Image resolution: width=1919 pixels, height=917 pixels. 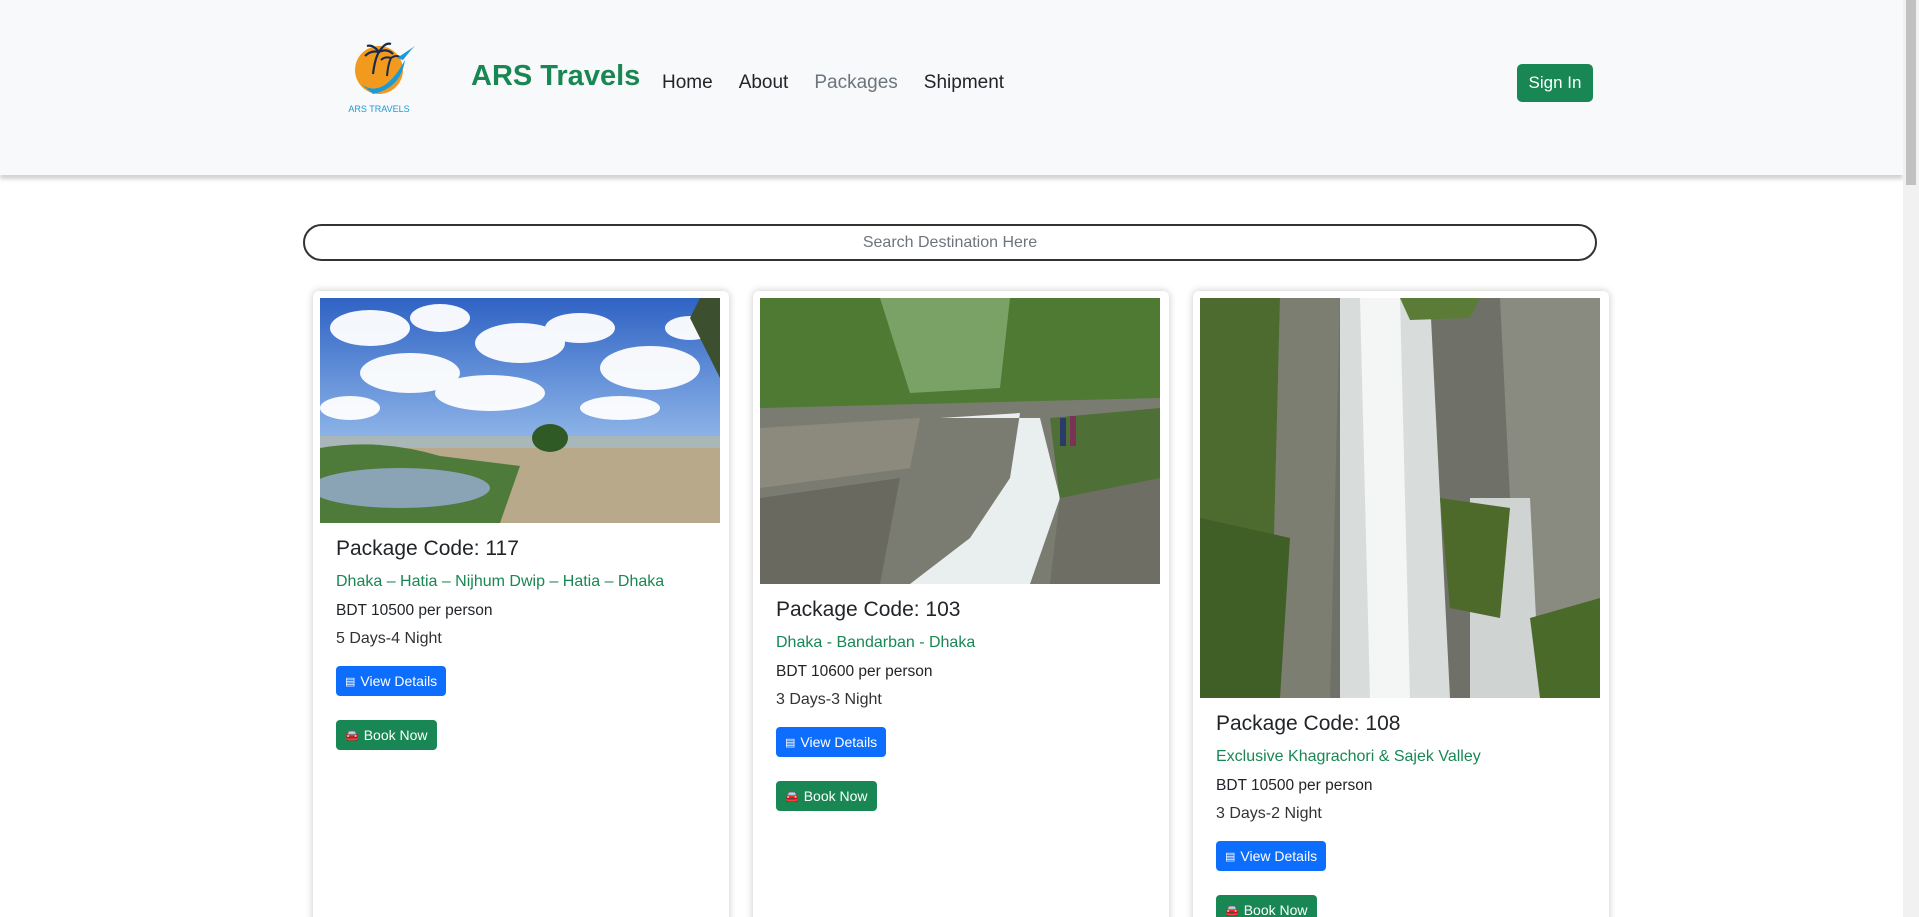 I want to click on brand-name: ARS Travels, so click(x=555, y=76).